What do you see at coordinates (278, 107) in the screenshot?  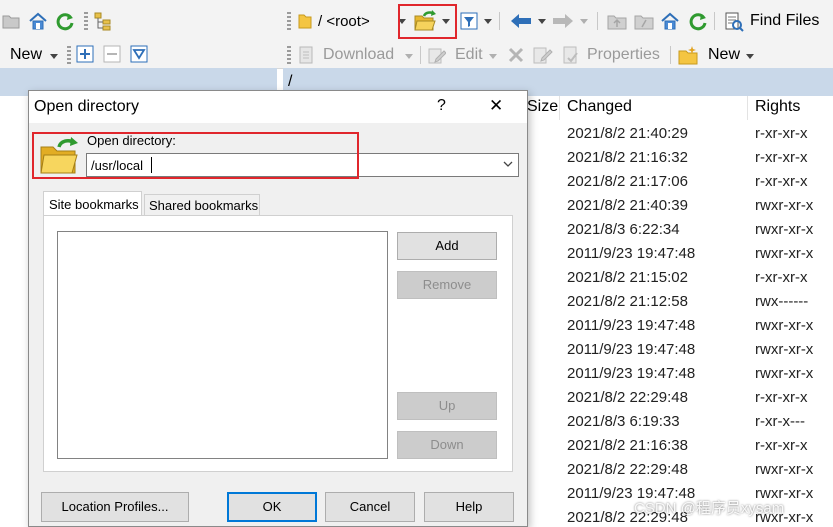 I see `dialog-titlebar: Open directory ? ✕` at bounding box center [278, 107].